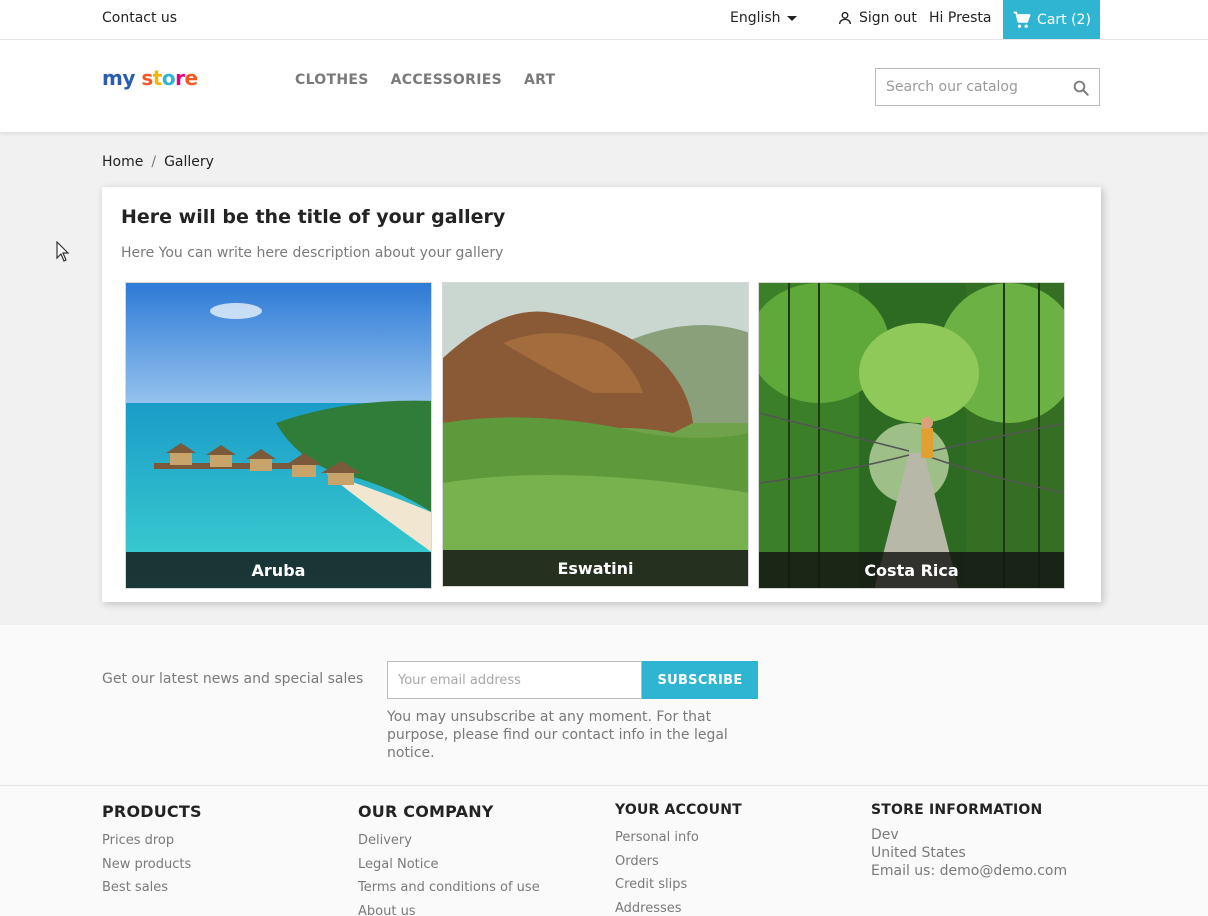  I want to click on breadcrumb-current: Gallery, so click(189, 162).